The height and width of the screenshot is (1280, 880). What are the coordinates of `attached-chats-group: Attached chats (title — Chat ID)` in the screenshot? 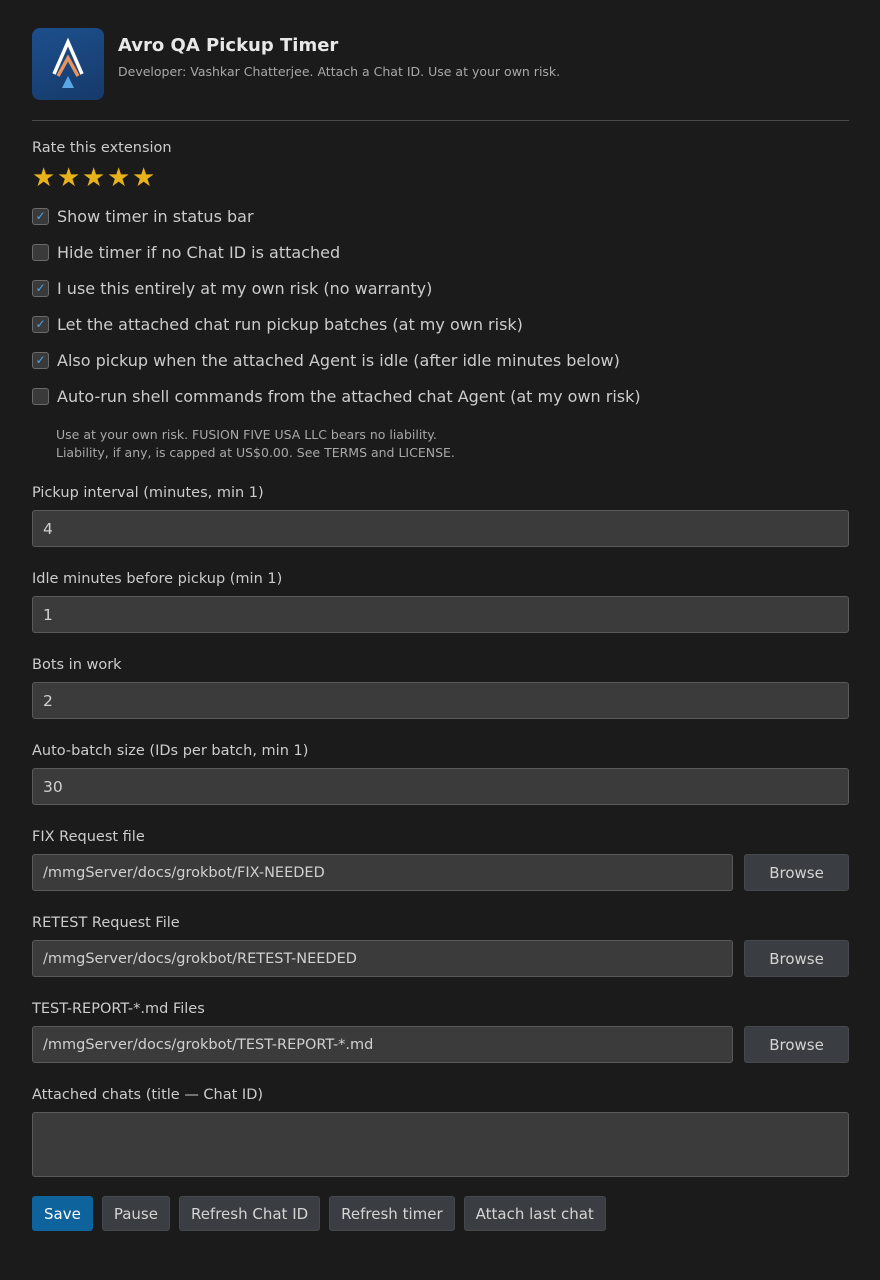 It's located at (440, 1131).